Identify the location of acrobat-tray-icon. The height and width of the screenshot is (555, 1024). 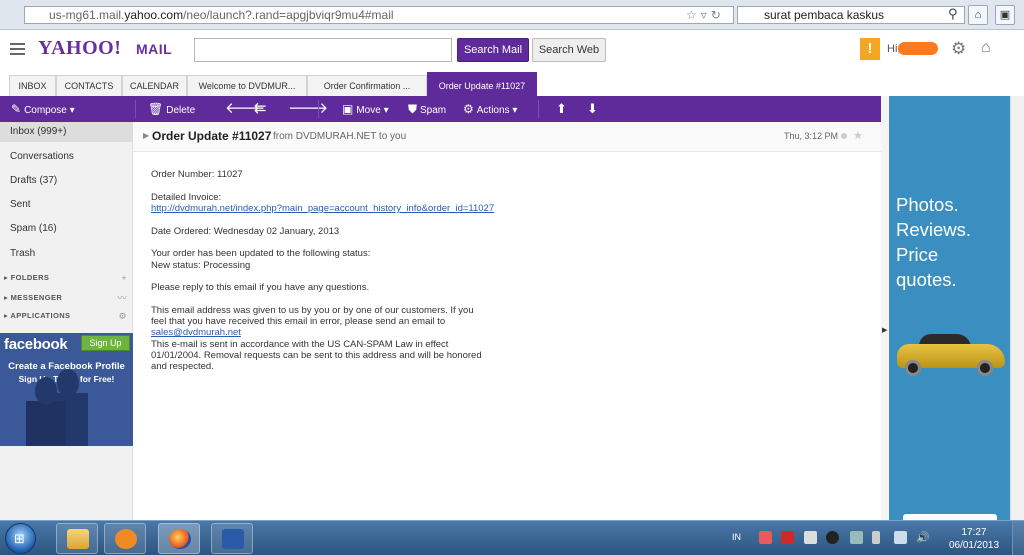
(787, 537).